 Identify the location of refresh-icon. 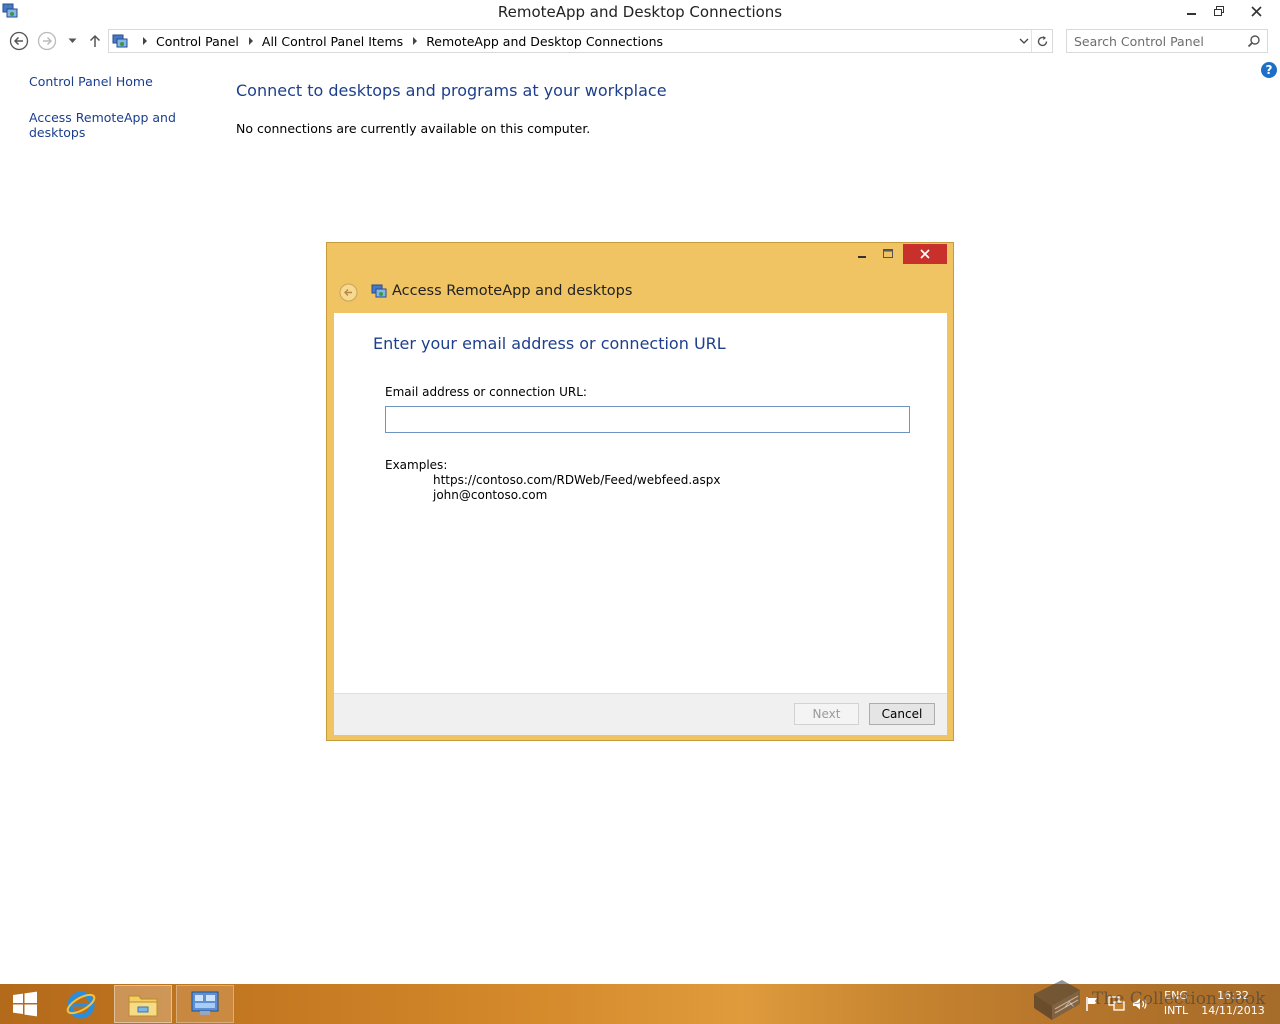
(1042, 40).